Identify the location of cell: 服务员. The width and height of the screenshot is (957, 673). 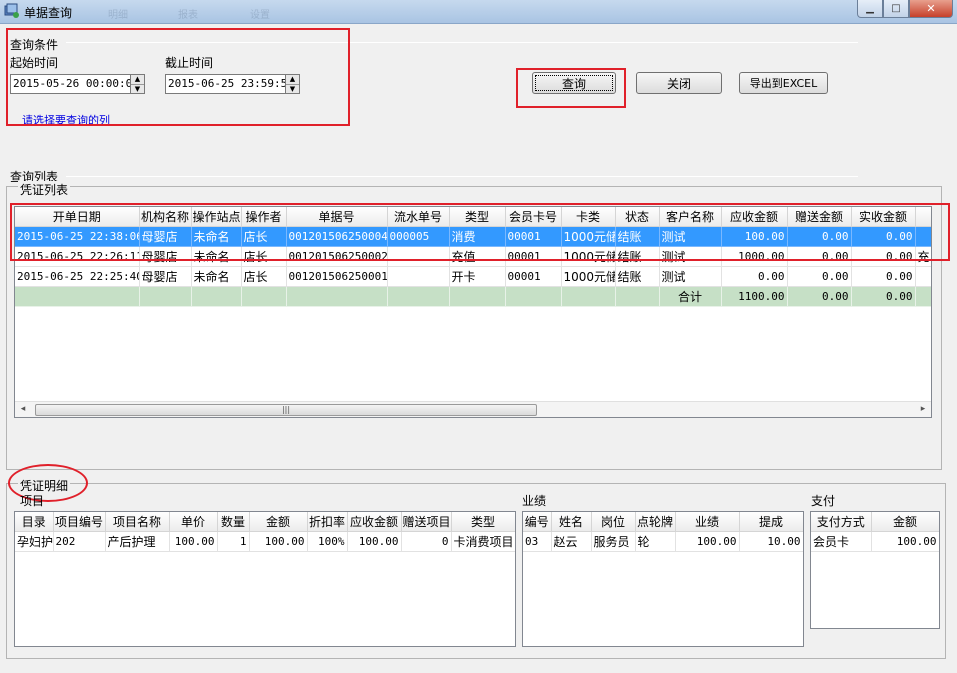
(613, 541).